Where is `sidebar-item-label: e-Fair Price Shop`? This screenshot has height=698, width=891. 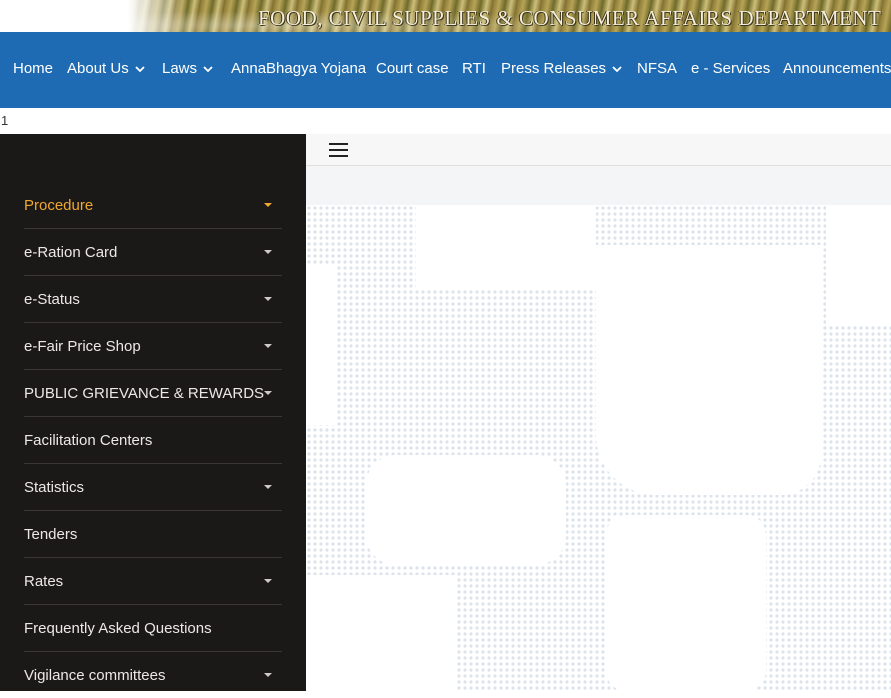 sidebar-item-label: e-Fair Price Shop is located at coordinates (82, 346).